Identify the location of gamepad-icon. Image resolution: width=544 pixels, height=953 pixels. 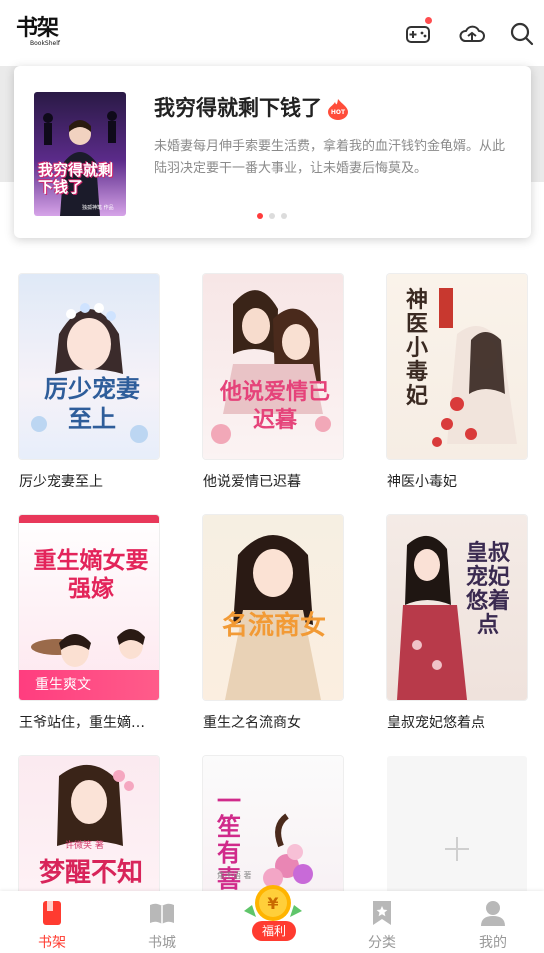
(418, 32).